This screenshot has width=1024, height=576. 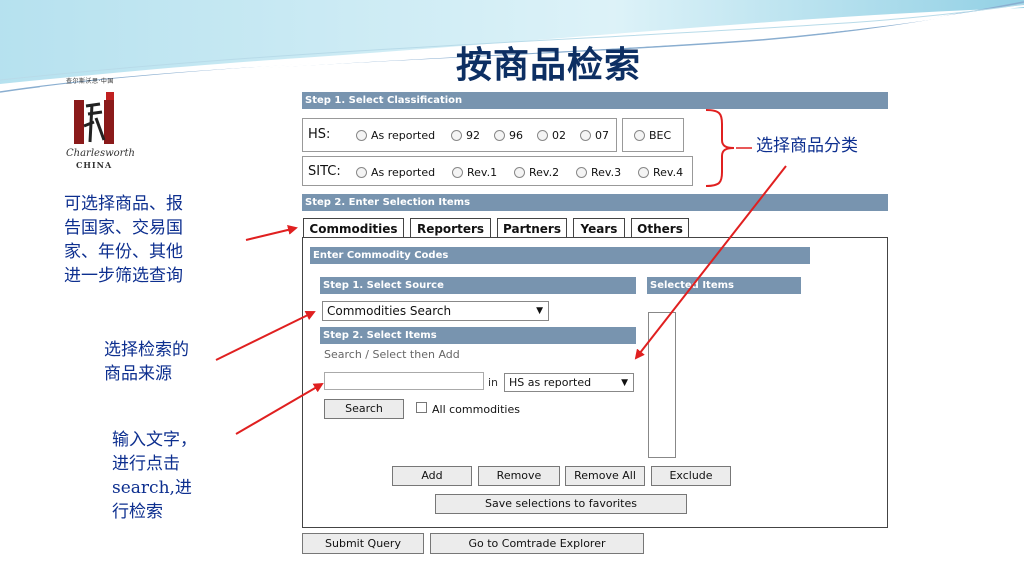 What do you see at coordinates (536, 172) in the screenshot?
I see `sitc-radio-rev2: Rev.2` at bounding box center [536, 172].